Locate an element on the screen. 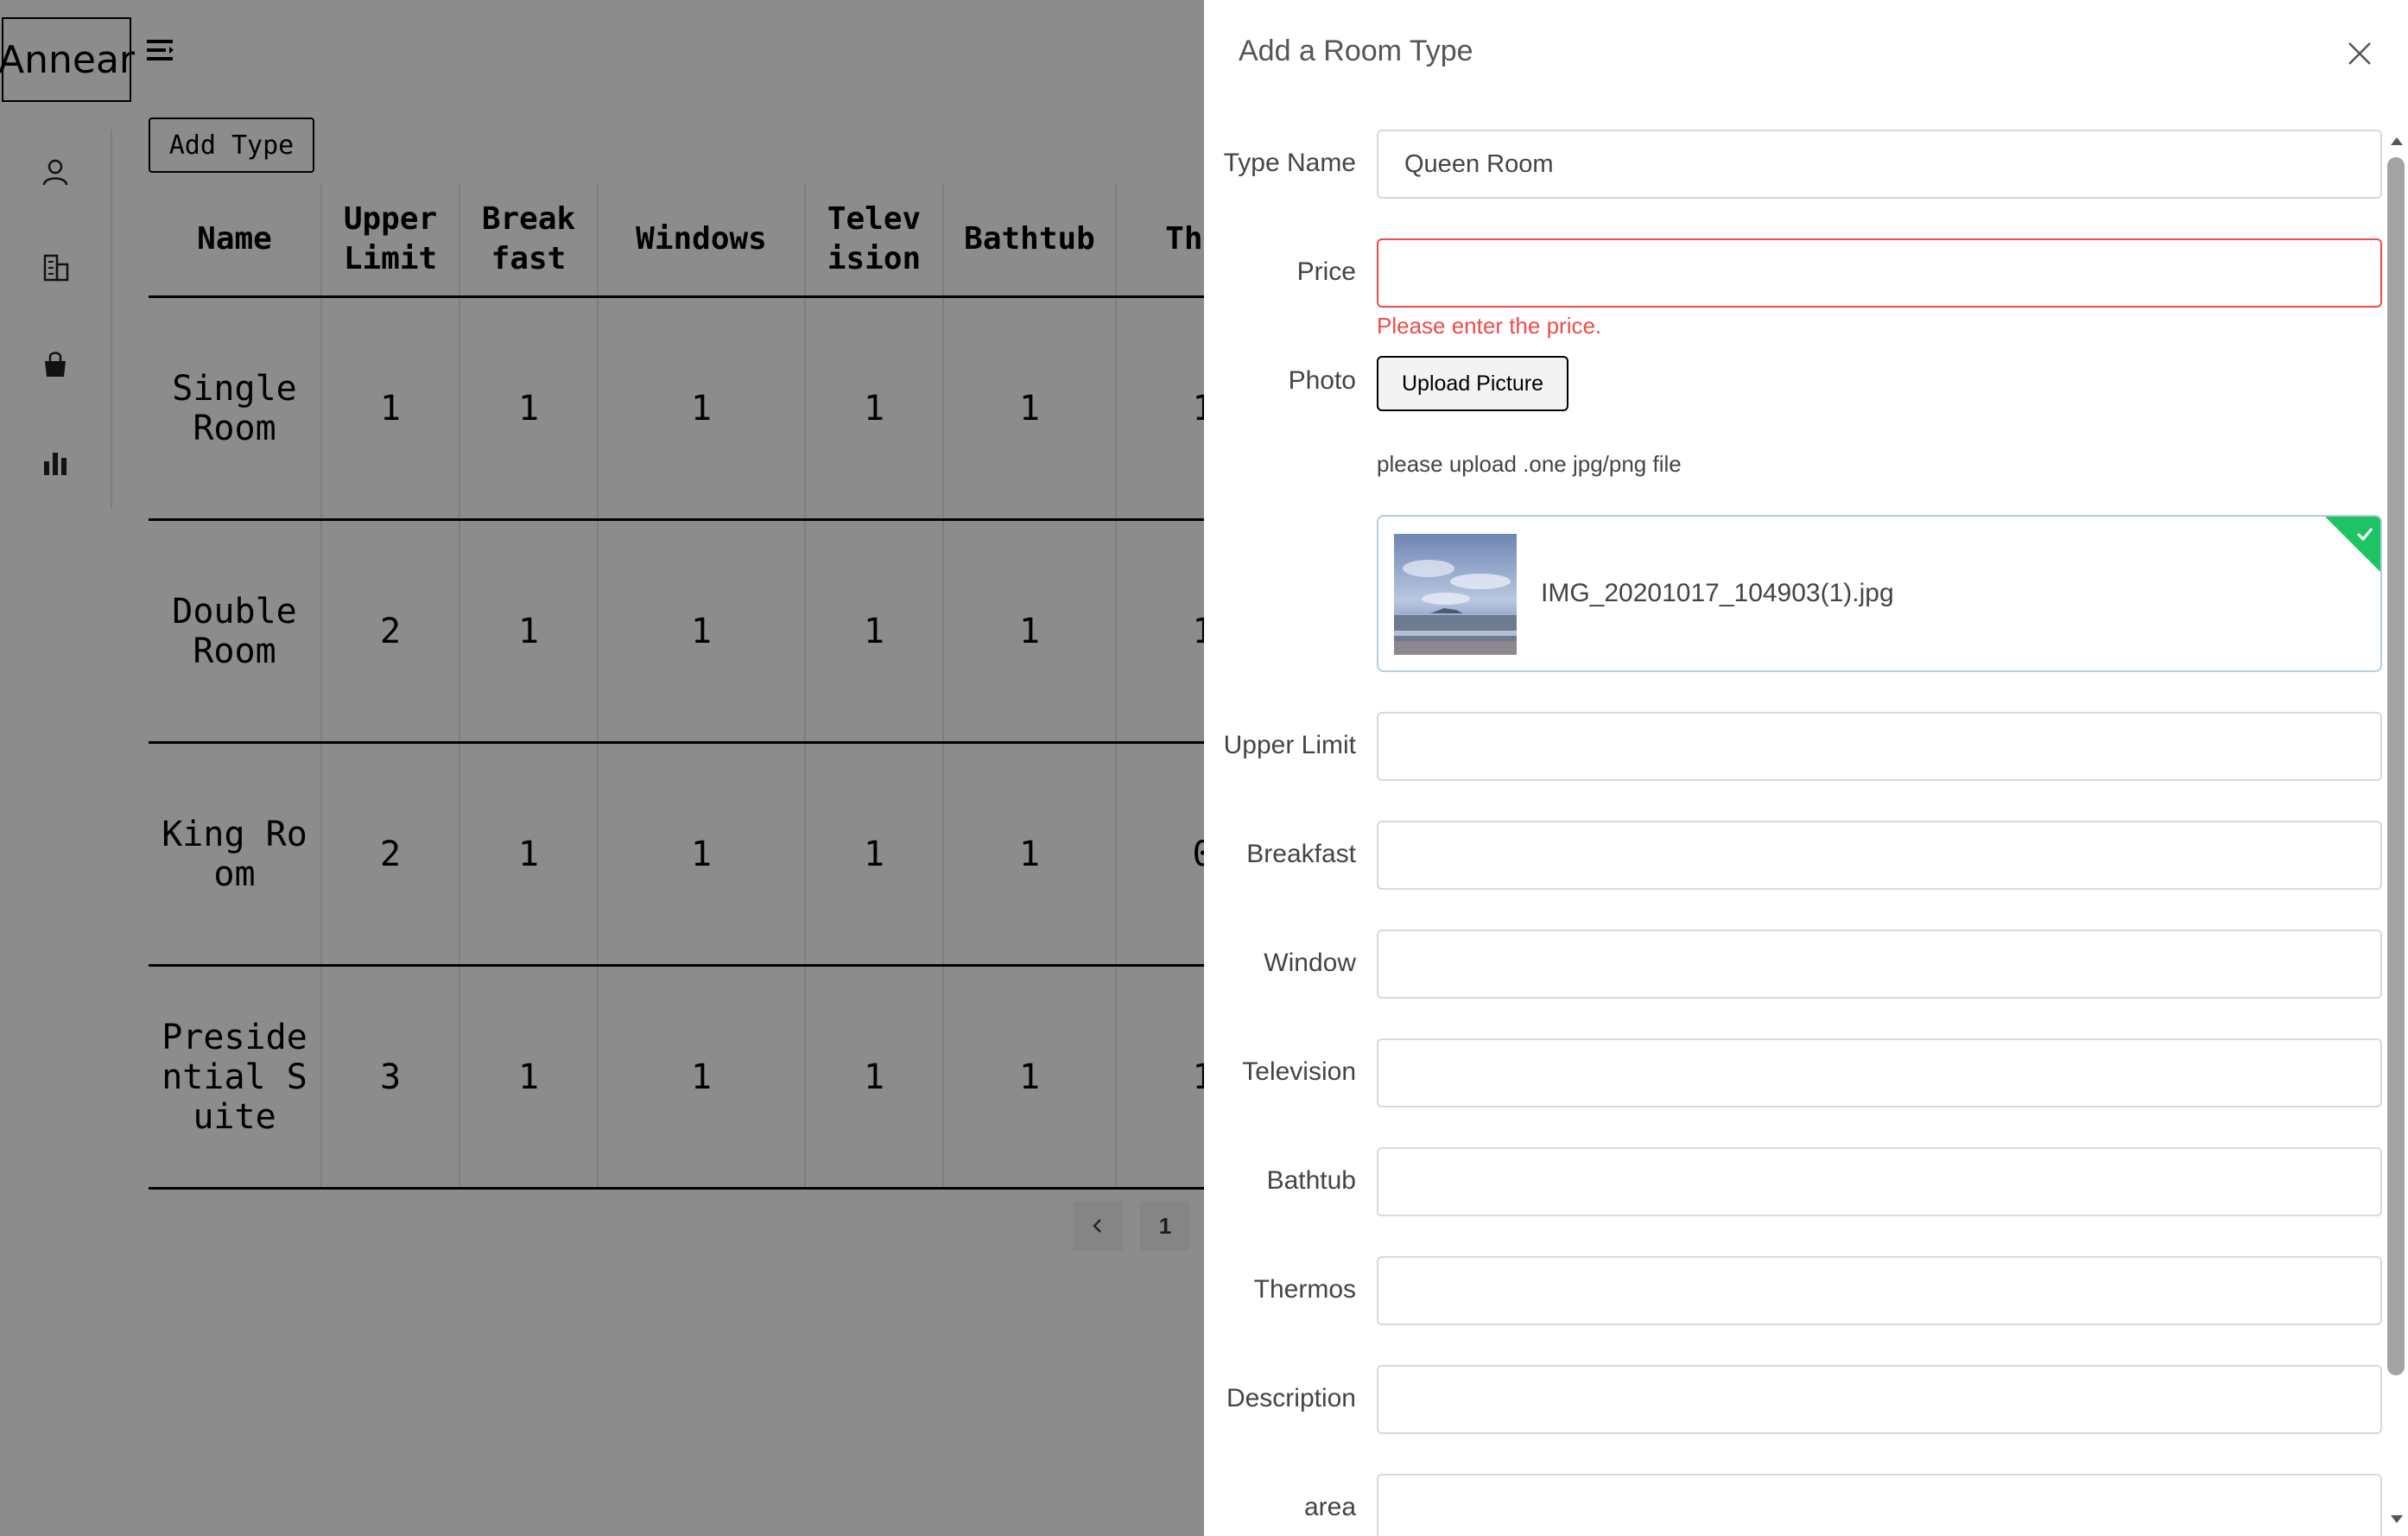 The height and width of the screenshot is (1536, 2408). type-name-input: Queen Room is located at coordinates (1879, 164).